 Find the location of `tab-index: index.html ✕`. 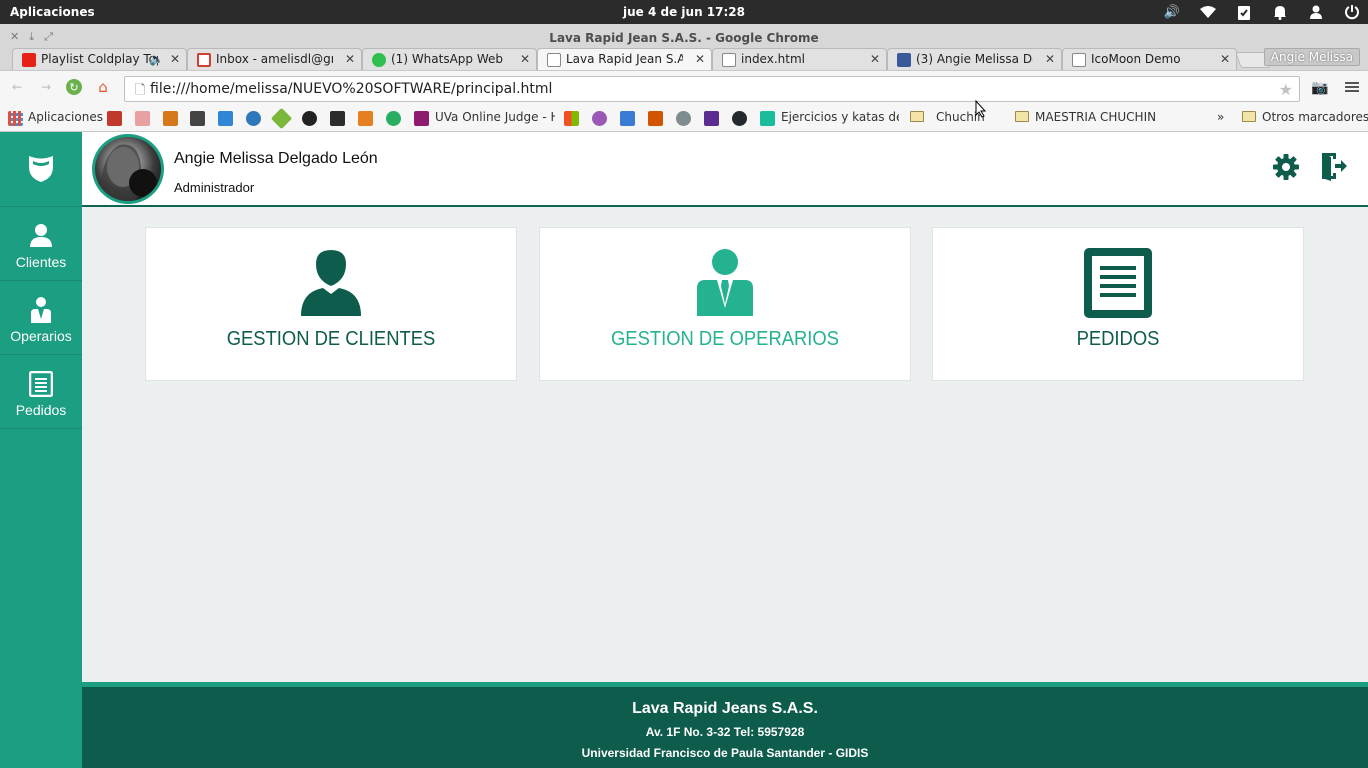

tab-index: index.html ✕ is located at coordinates (799, 59).